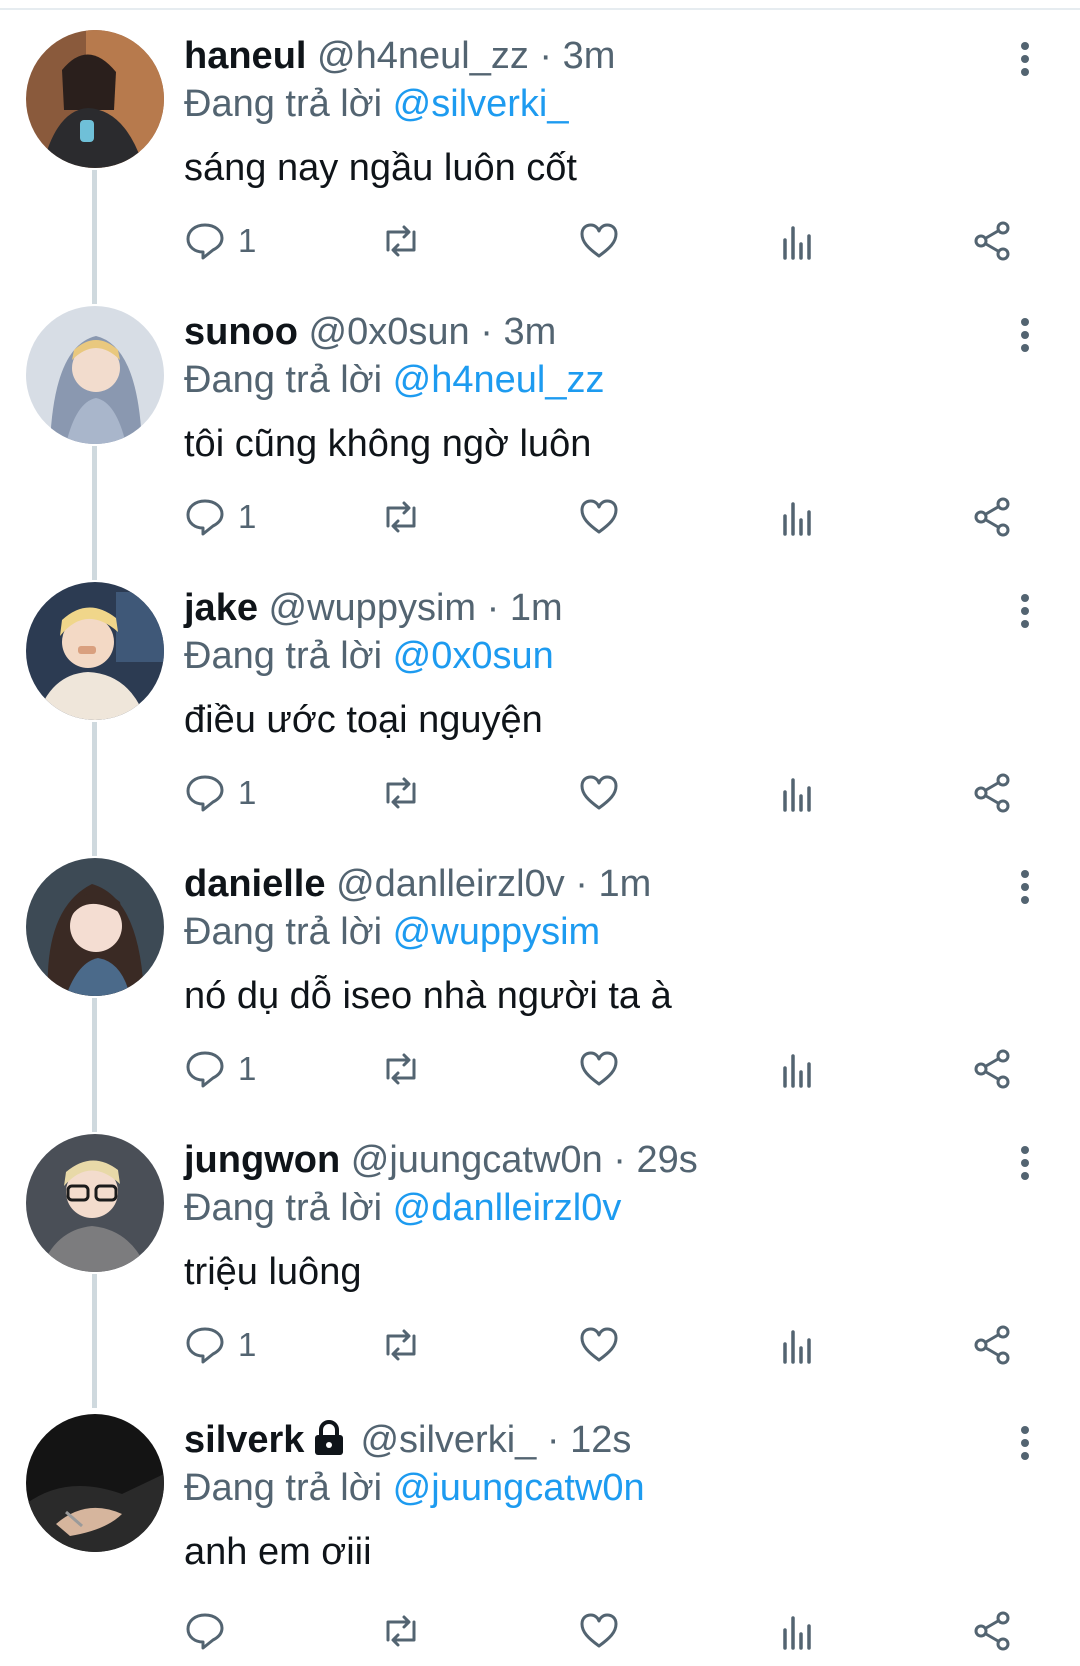 The width and height of the screenshot is (1080, 1666). I want to click on user-handle: @h4neul_zz, so click(423, 56).